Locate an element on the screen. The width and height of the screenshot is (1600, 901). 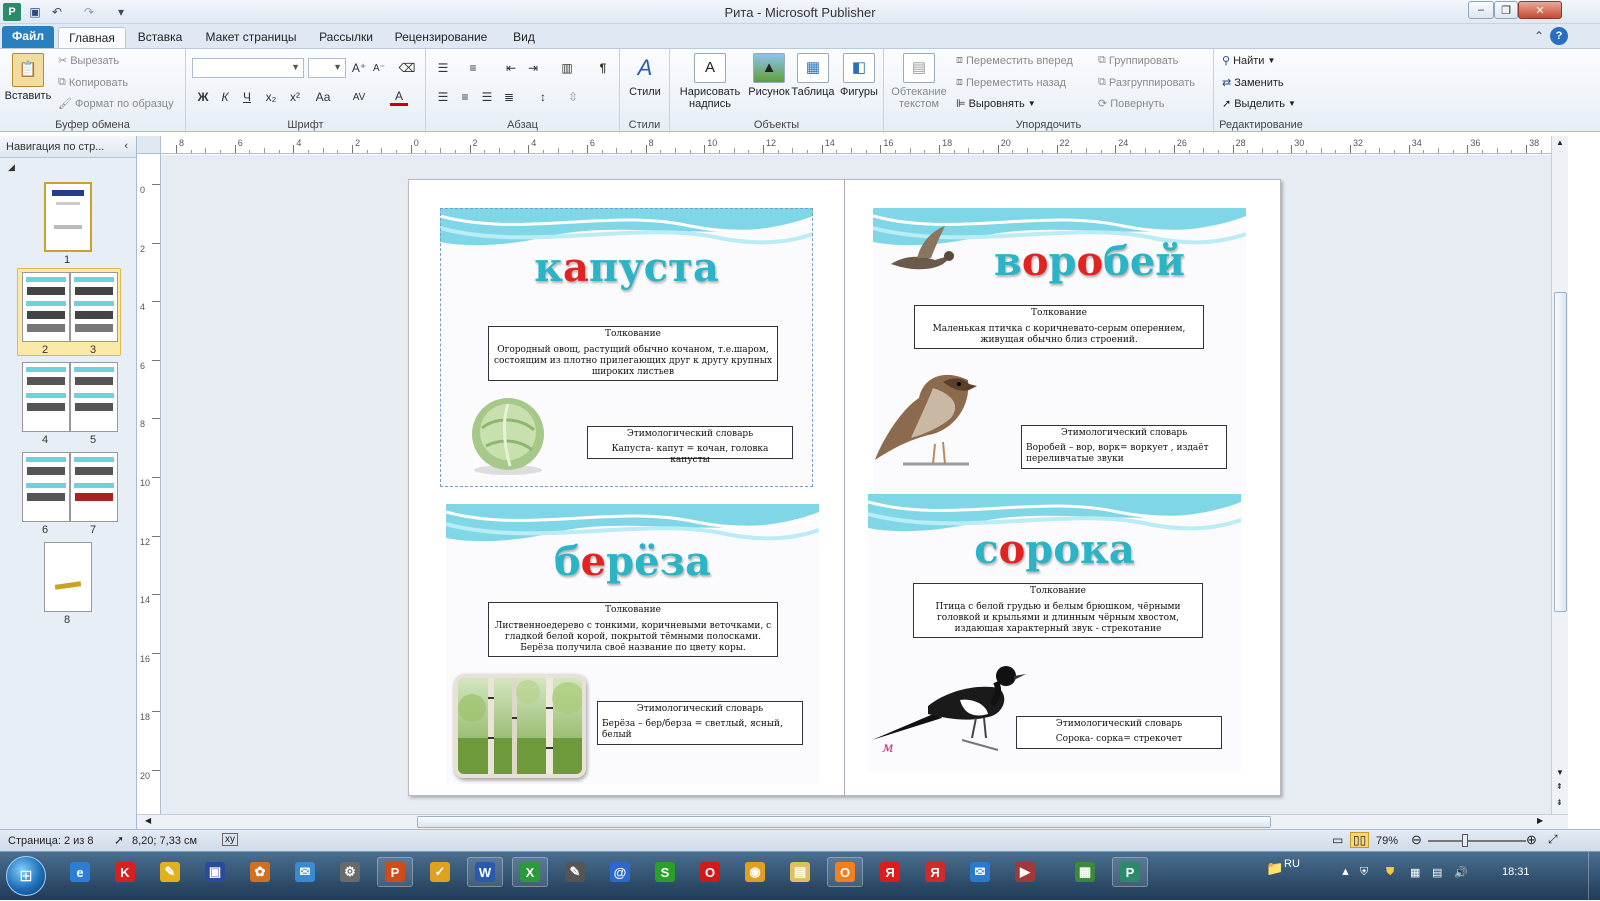
notes-icon: ✓ is located at coordinates (440, 872).